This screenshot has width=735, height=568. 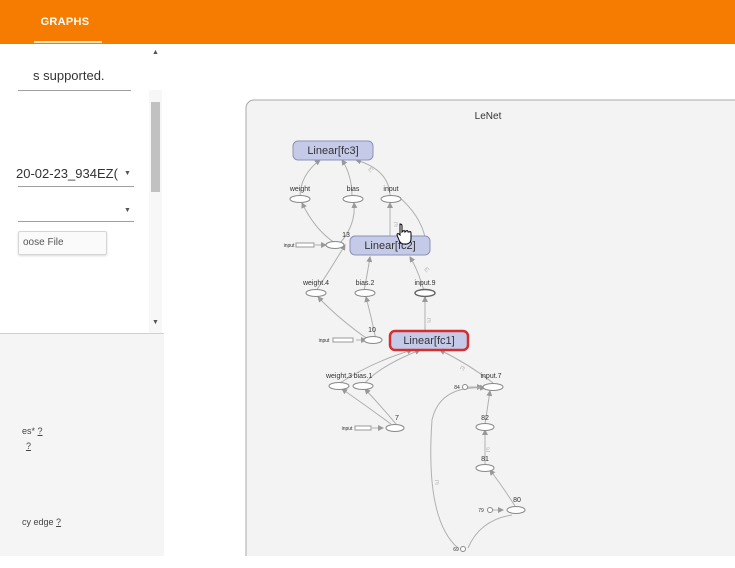 What do you see at coordinates (481, 511) in the screenshot?
I see `node-label-79: 79` at bounding box center [481, 511].